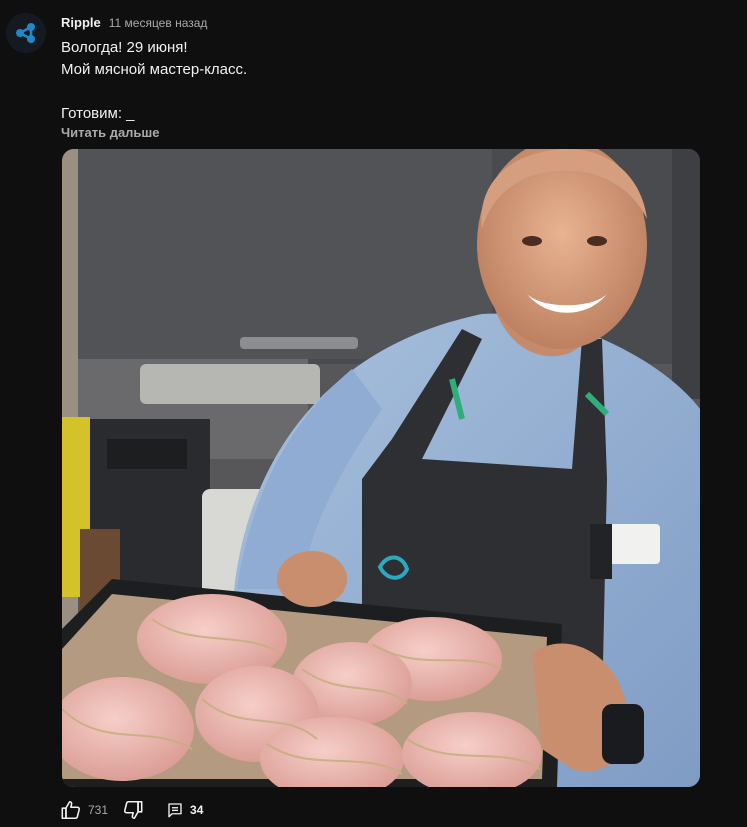  I want to click on post-text-line: Вологда! 29 июня!, so click(124, 47).